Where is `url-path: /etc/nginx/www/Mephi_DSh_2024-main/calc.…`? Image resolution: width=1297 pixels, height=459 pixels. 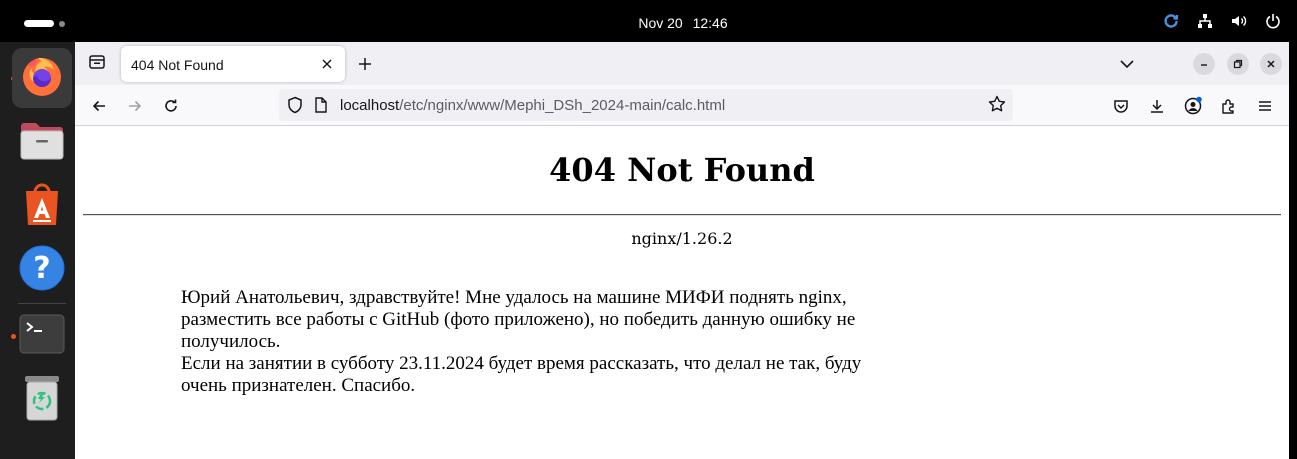
url-path: /etc/nginx/www/Mephi_DSh_2024-main/calc.… is located at coordinates (562, 105).